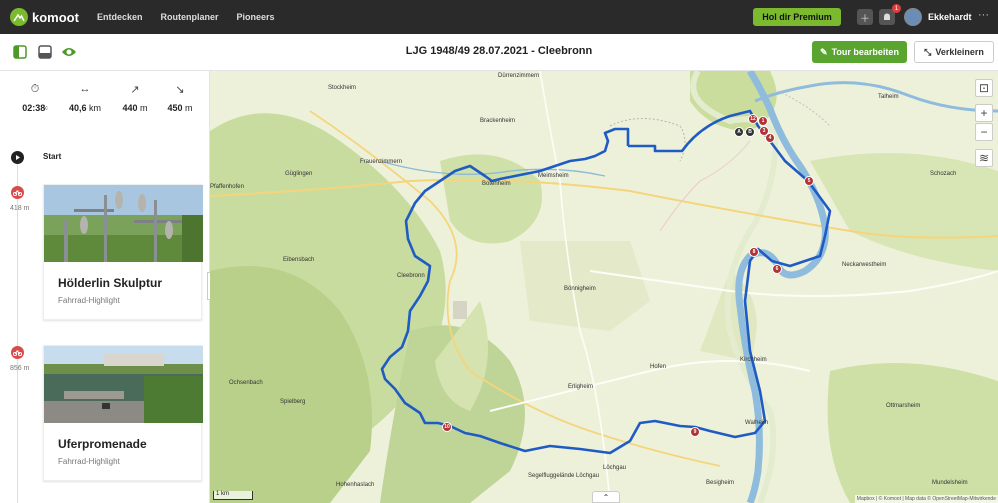 Image resolution: width=998 pixels, height=503 pixels. I want to click on town-label: Eibensbach, so click(299, 260).